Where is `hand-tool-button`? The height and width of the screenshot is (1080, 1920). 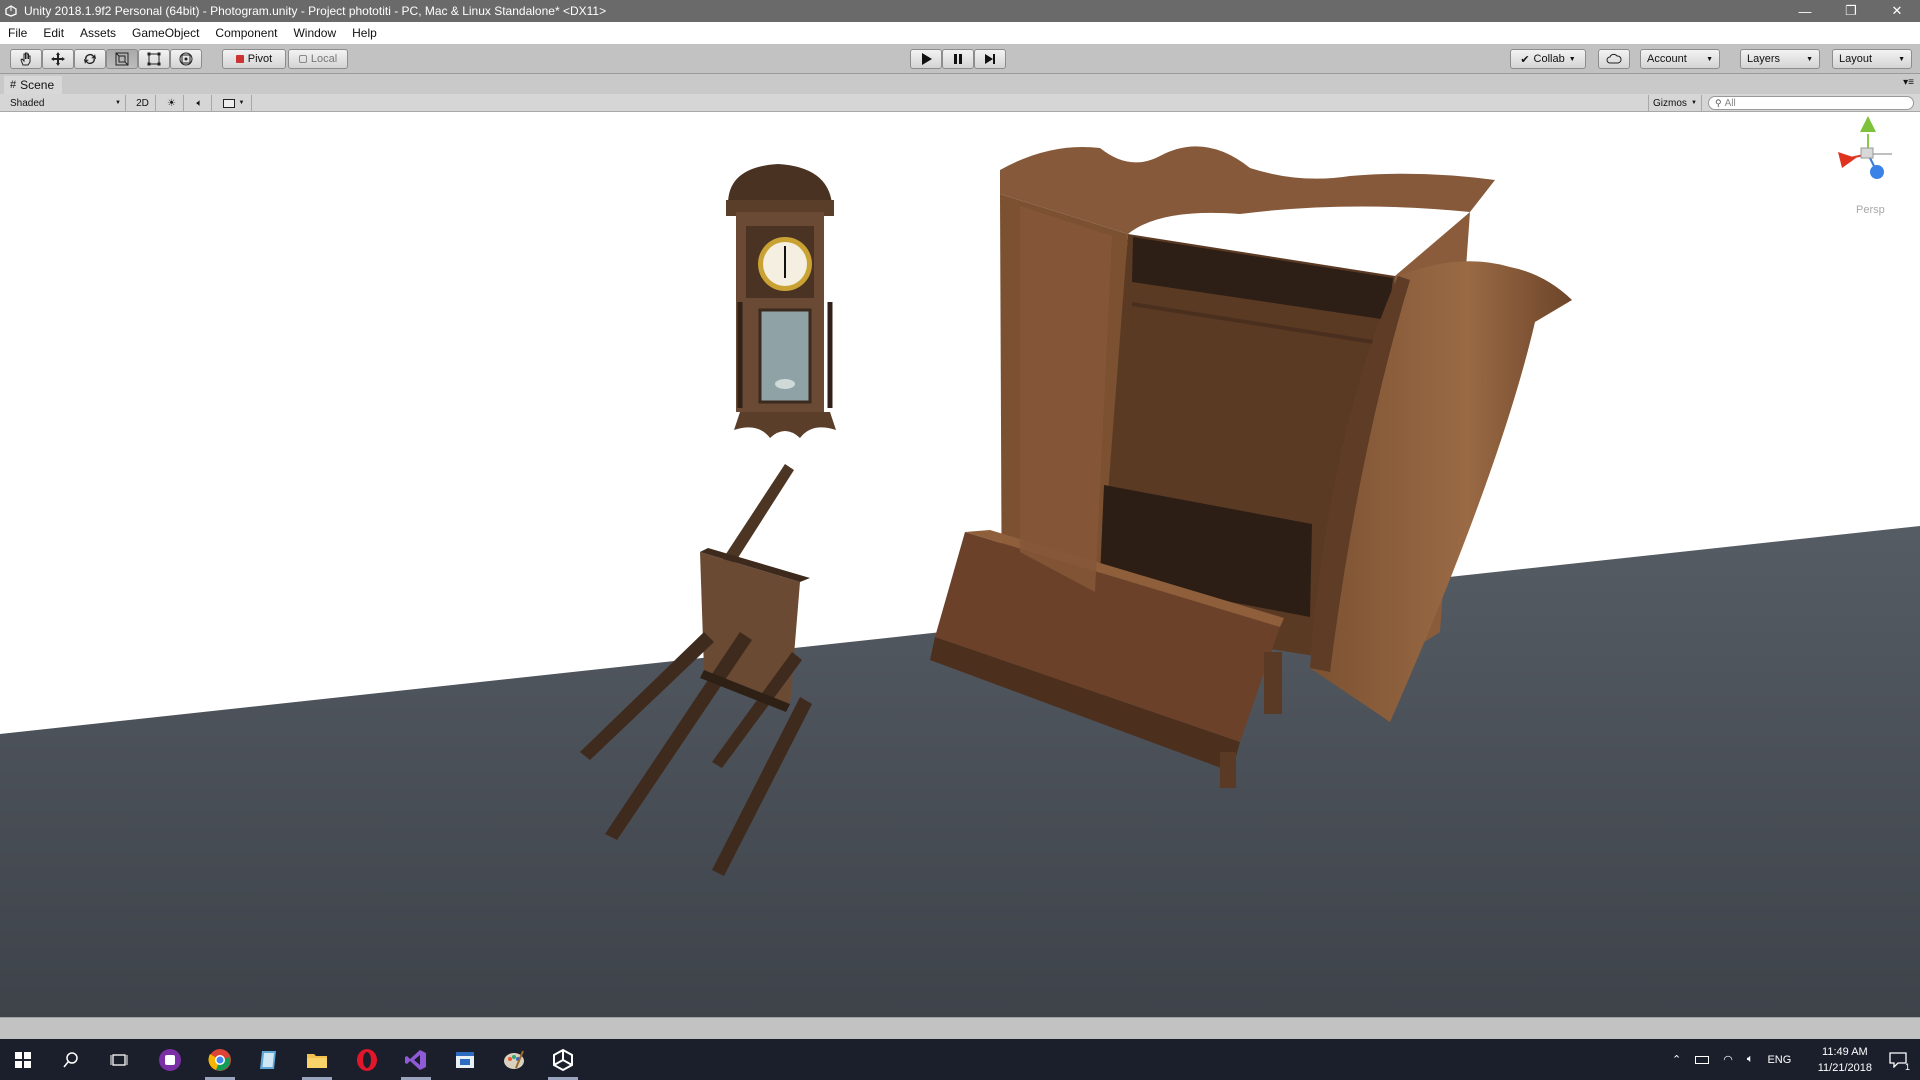
hand-tool-button is located at coordinates (26, 59).